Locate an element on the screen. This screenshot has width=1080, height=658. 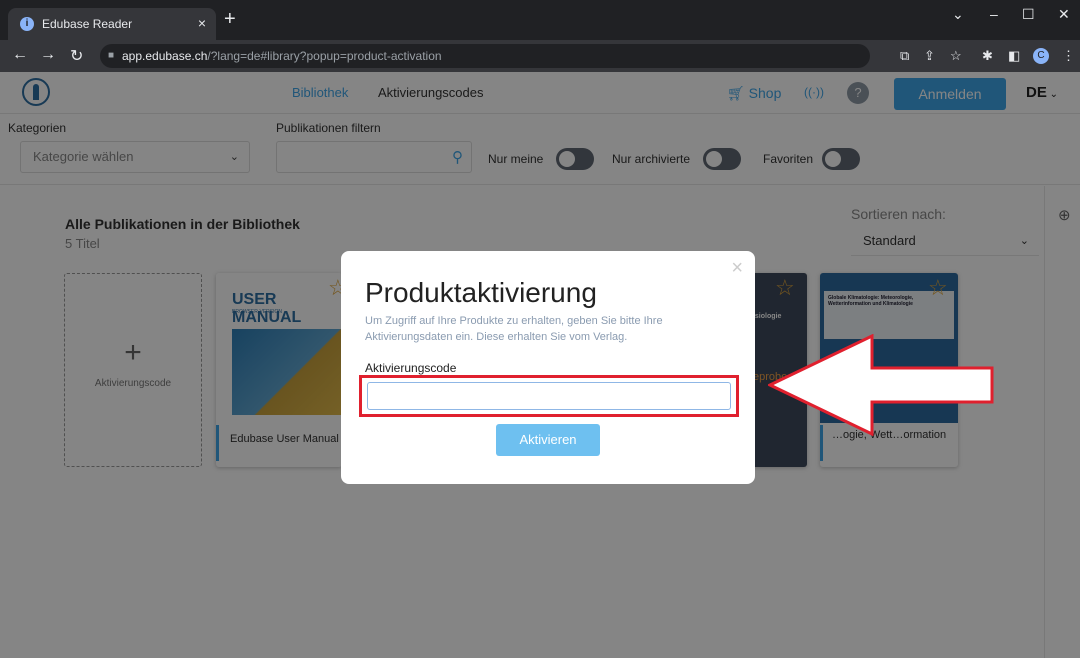
activation-code-input is located at coordinates (549, 396).